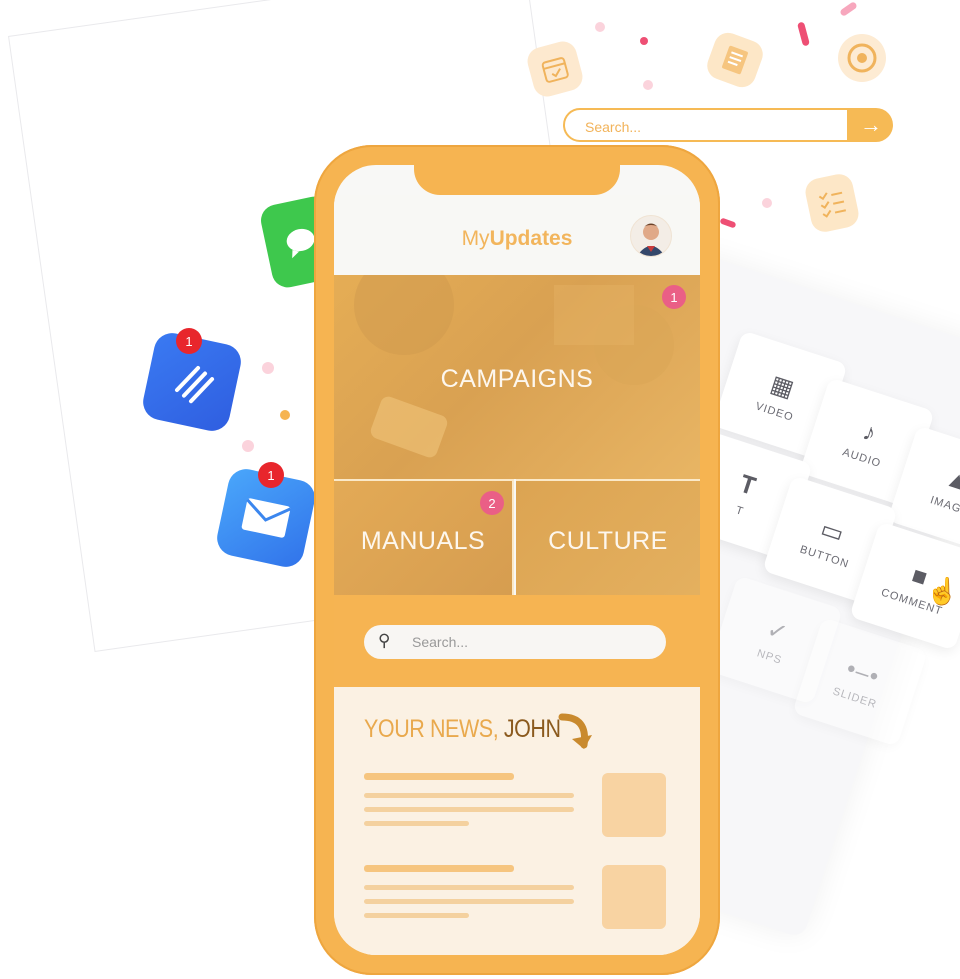 This screenshot has width=960, height=979. Describe the element at coordinates (862, 58) in the screenshot. I see `target-icon` at that location.